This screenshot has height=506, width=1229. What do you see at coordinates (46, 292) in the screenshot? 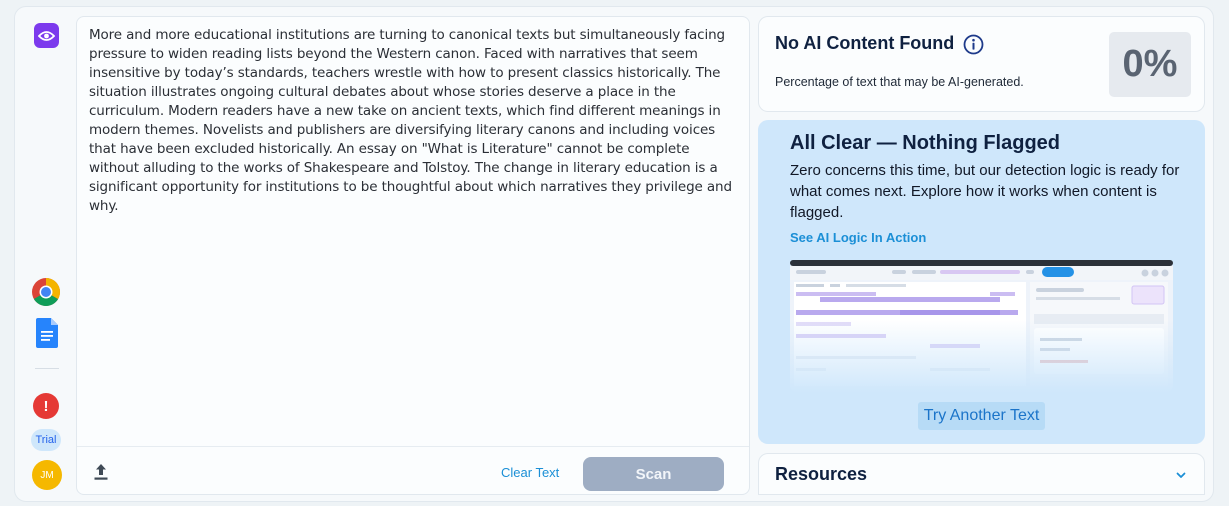
I see `chrome-icon` at bounding box center [46, 292].